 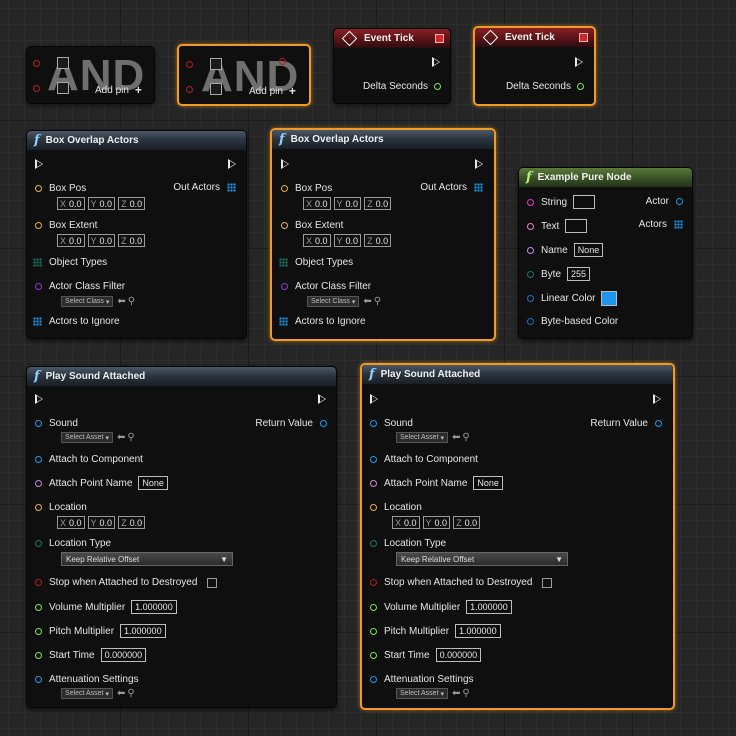 I want to click on event-tick-node-2: Event Tick Delta Seconds, so click(x=534, y=66).